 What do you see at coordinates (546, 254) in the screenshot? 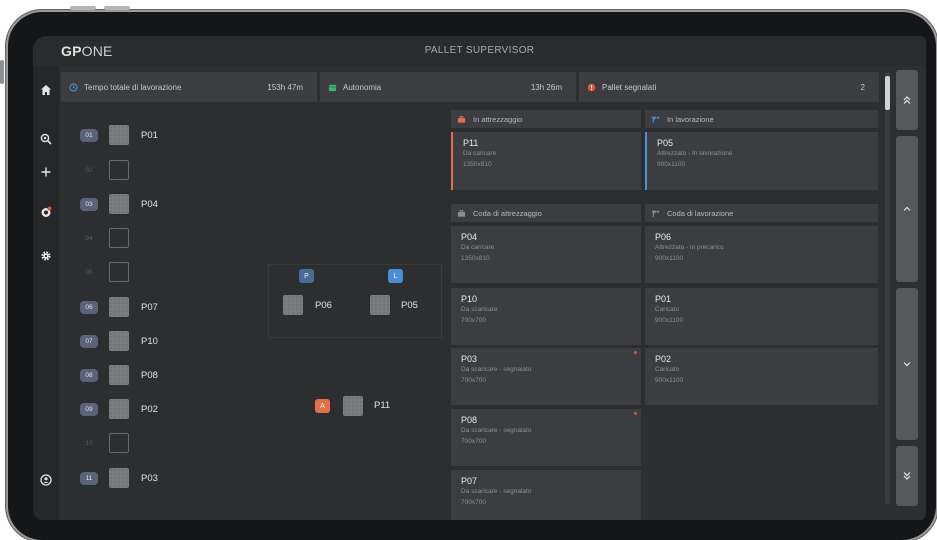
I see `pallet-card: P04 Da caricare 1350x810` at bounding box center [546, 254].